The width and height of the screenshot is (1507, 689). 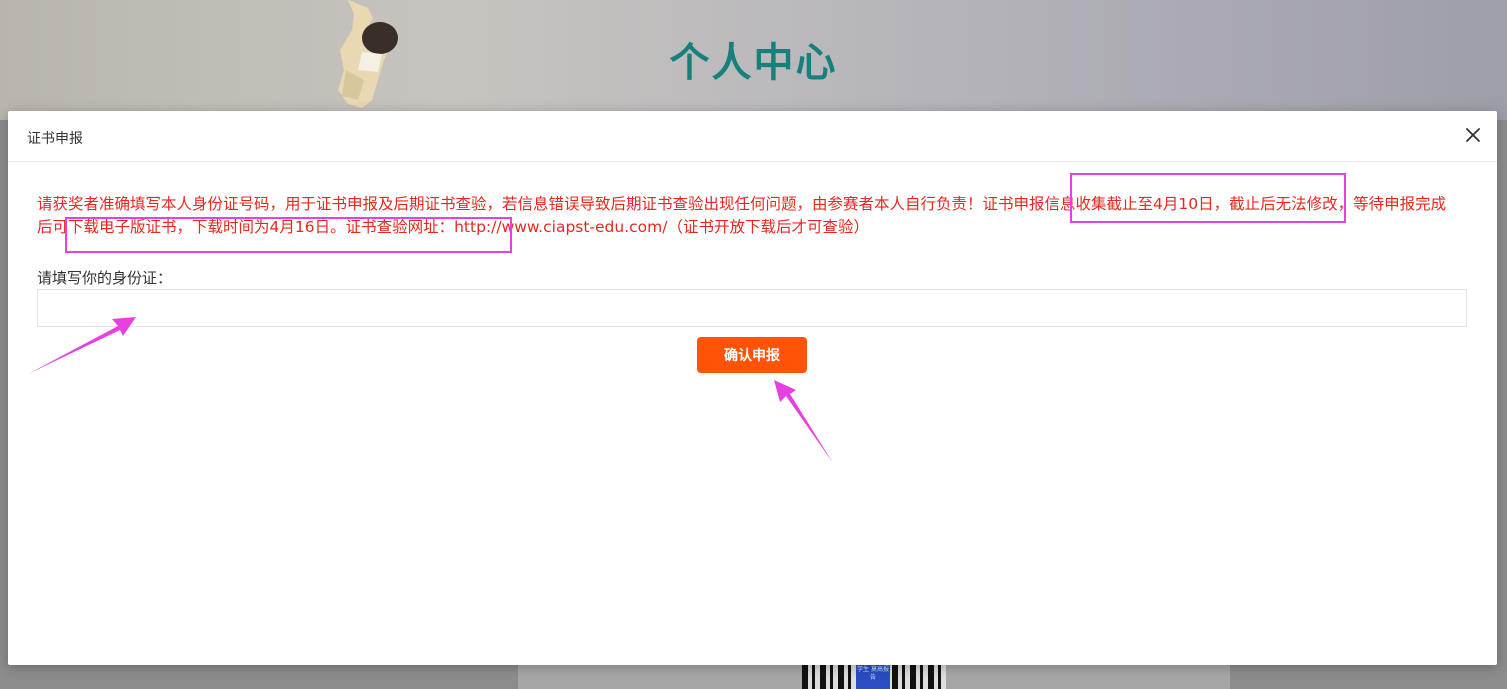 What do you see at coordinates (752, 308) in the screenshot?
I see `id-card-input` at bounding box center [752, 308].